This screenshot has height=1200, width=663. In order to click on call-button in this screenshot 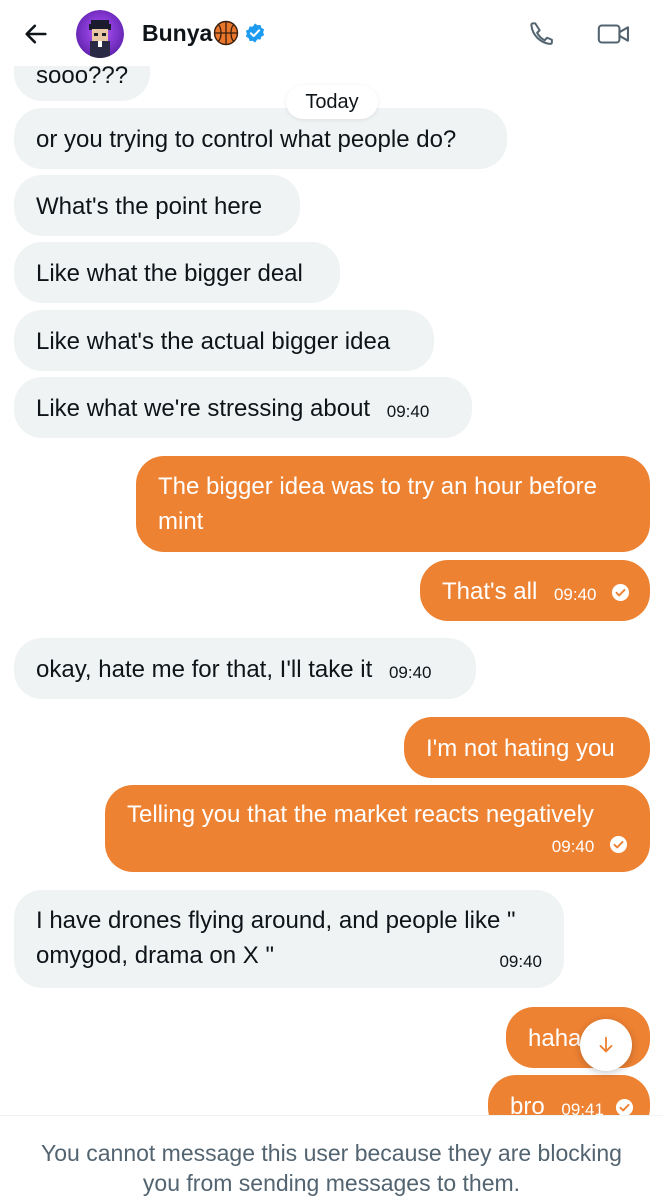, I will do `click(542, 34)`.